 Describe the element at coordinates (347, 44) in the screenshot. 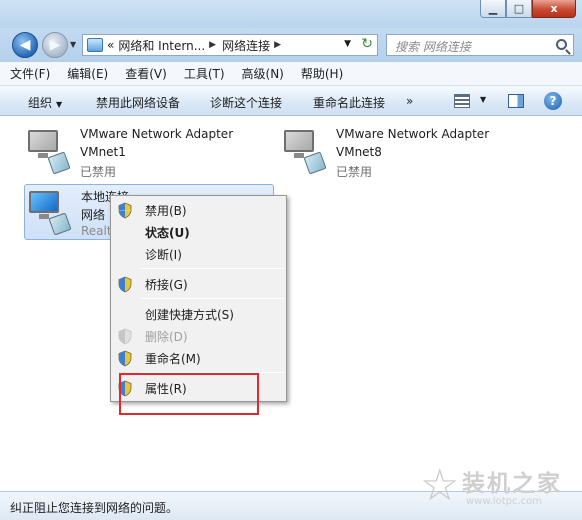

I see `address-dropdown-icon: ▼` at that location.